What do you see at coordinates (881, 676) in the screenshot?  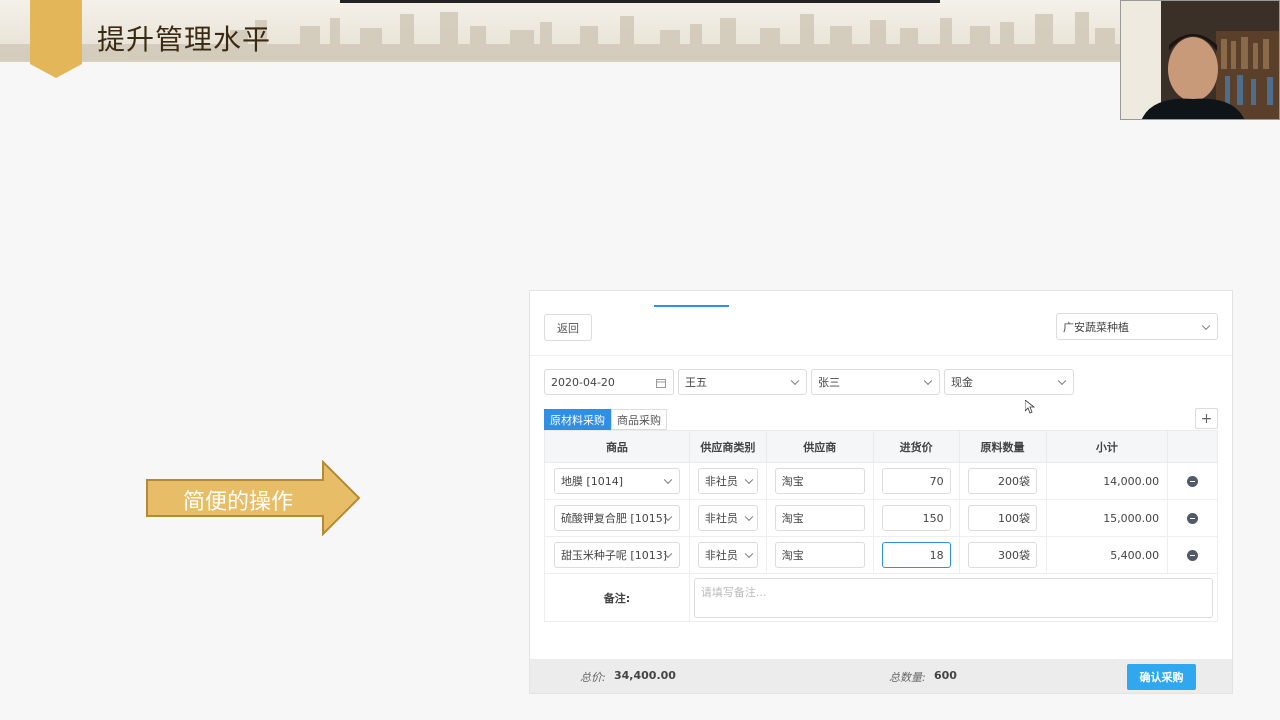 I see `summary-footer: 总价: 34,400.00 总数量: 600 确认采购` at bounding box center [881, 676].